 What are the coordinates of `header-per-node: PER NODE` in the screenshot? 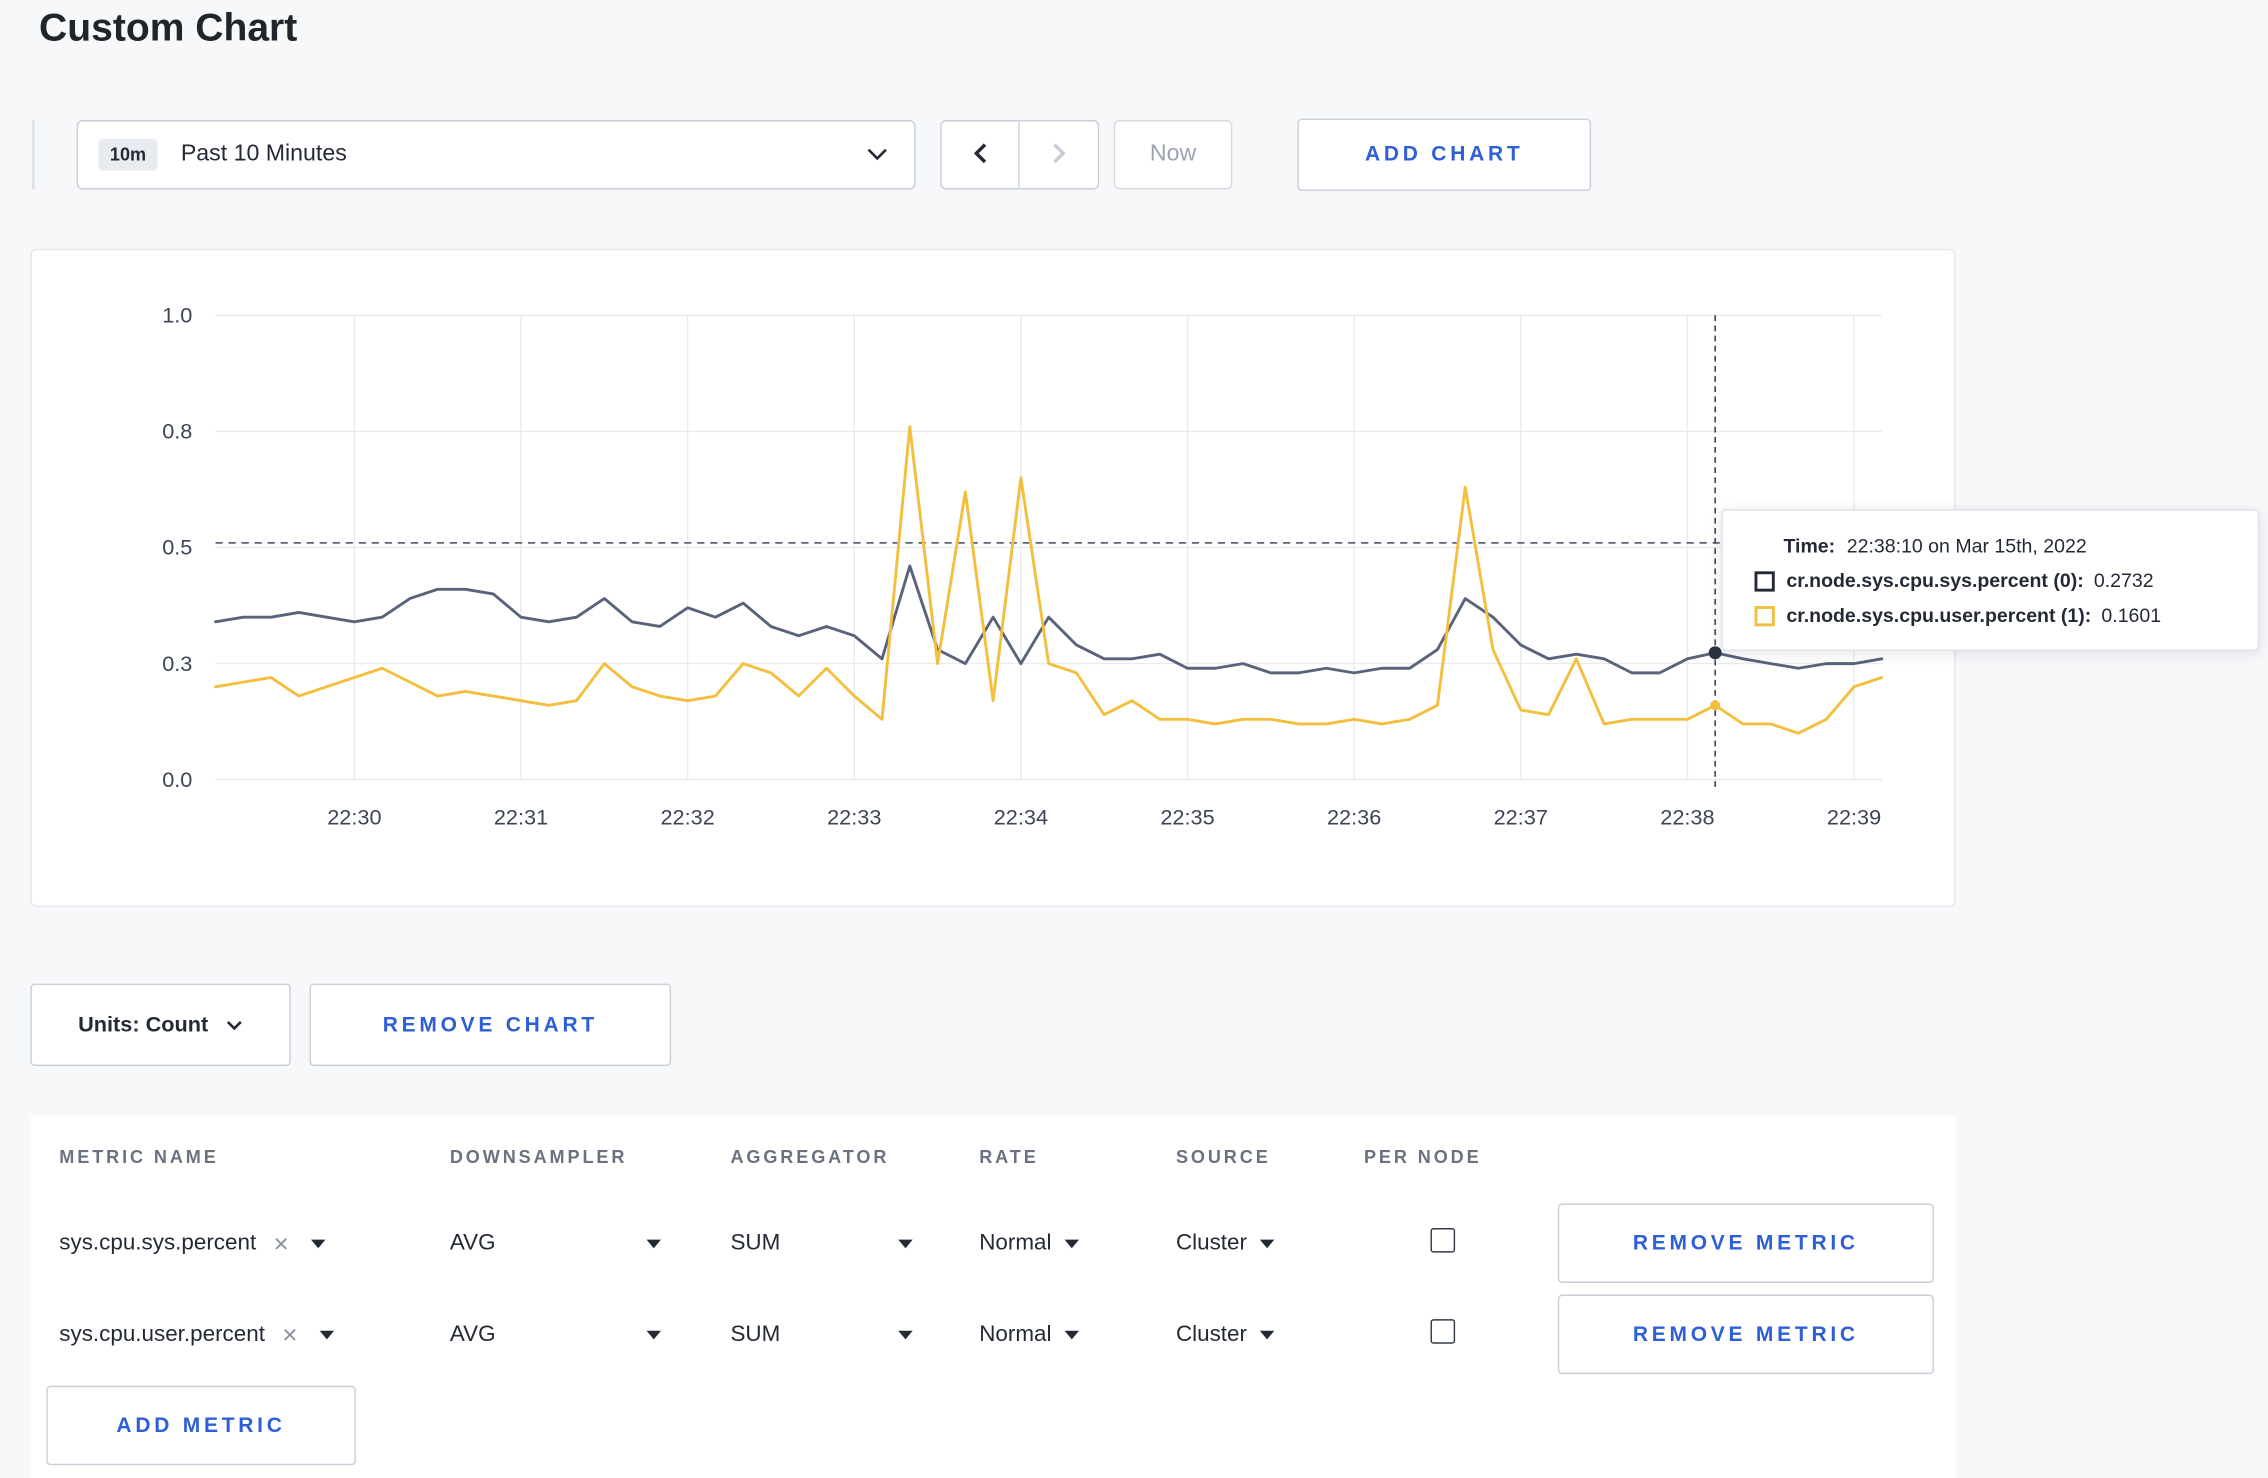 It's located at (1422, 1157).